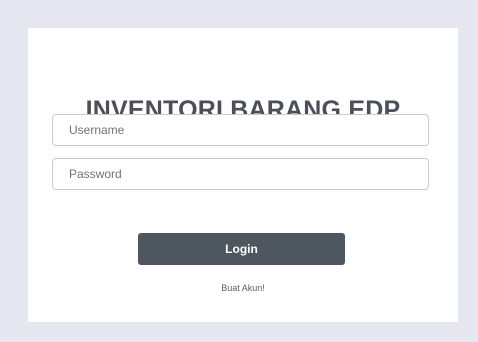 The height and width of the screenshot is (342, 478). What do you see at coordinates (243, 288) in the screenshot?
I see `create-account-link: Buat Akun!` at bounding box center [243, 288].